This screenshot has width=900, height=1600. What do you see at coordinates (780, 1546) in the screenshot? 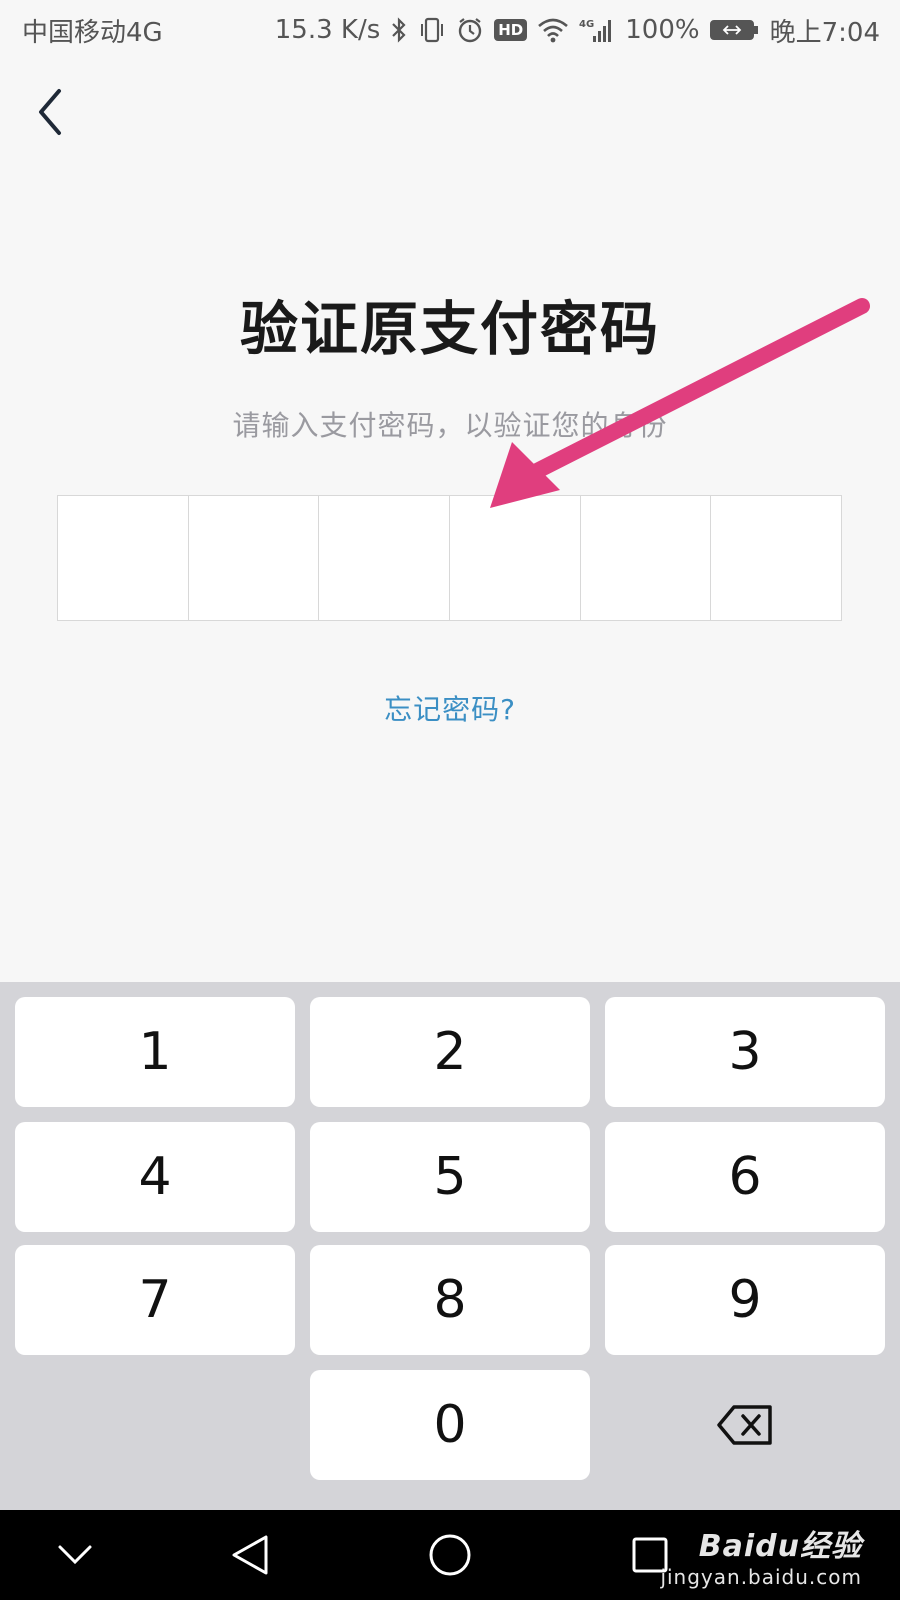
I see `watermark-brand: Baidu经验` at bounding box center [780, 1546].